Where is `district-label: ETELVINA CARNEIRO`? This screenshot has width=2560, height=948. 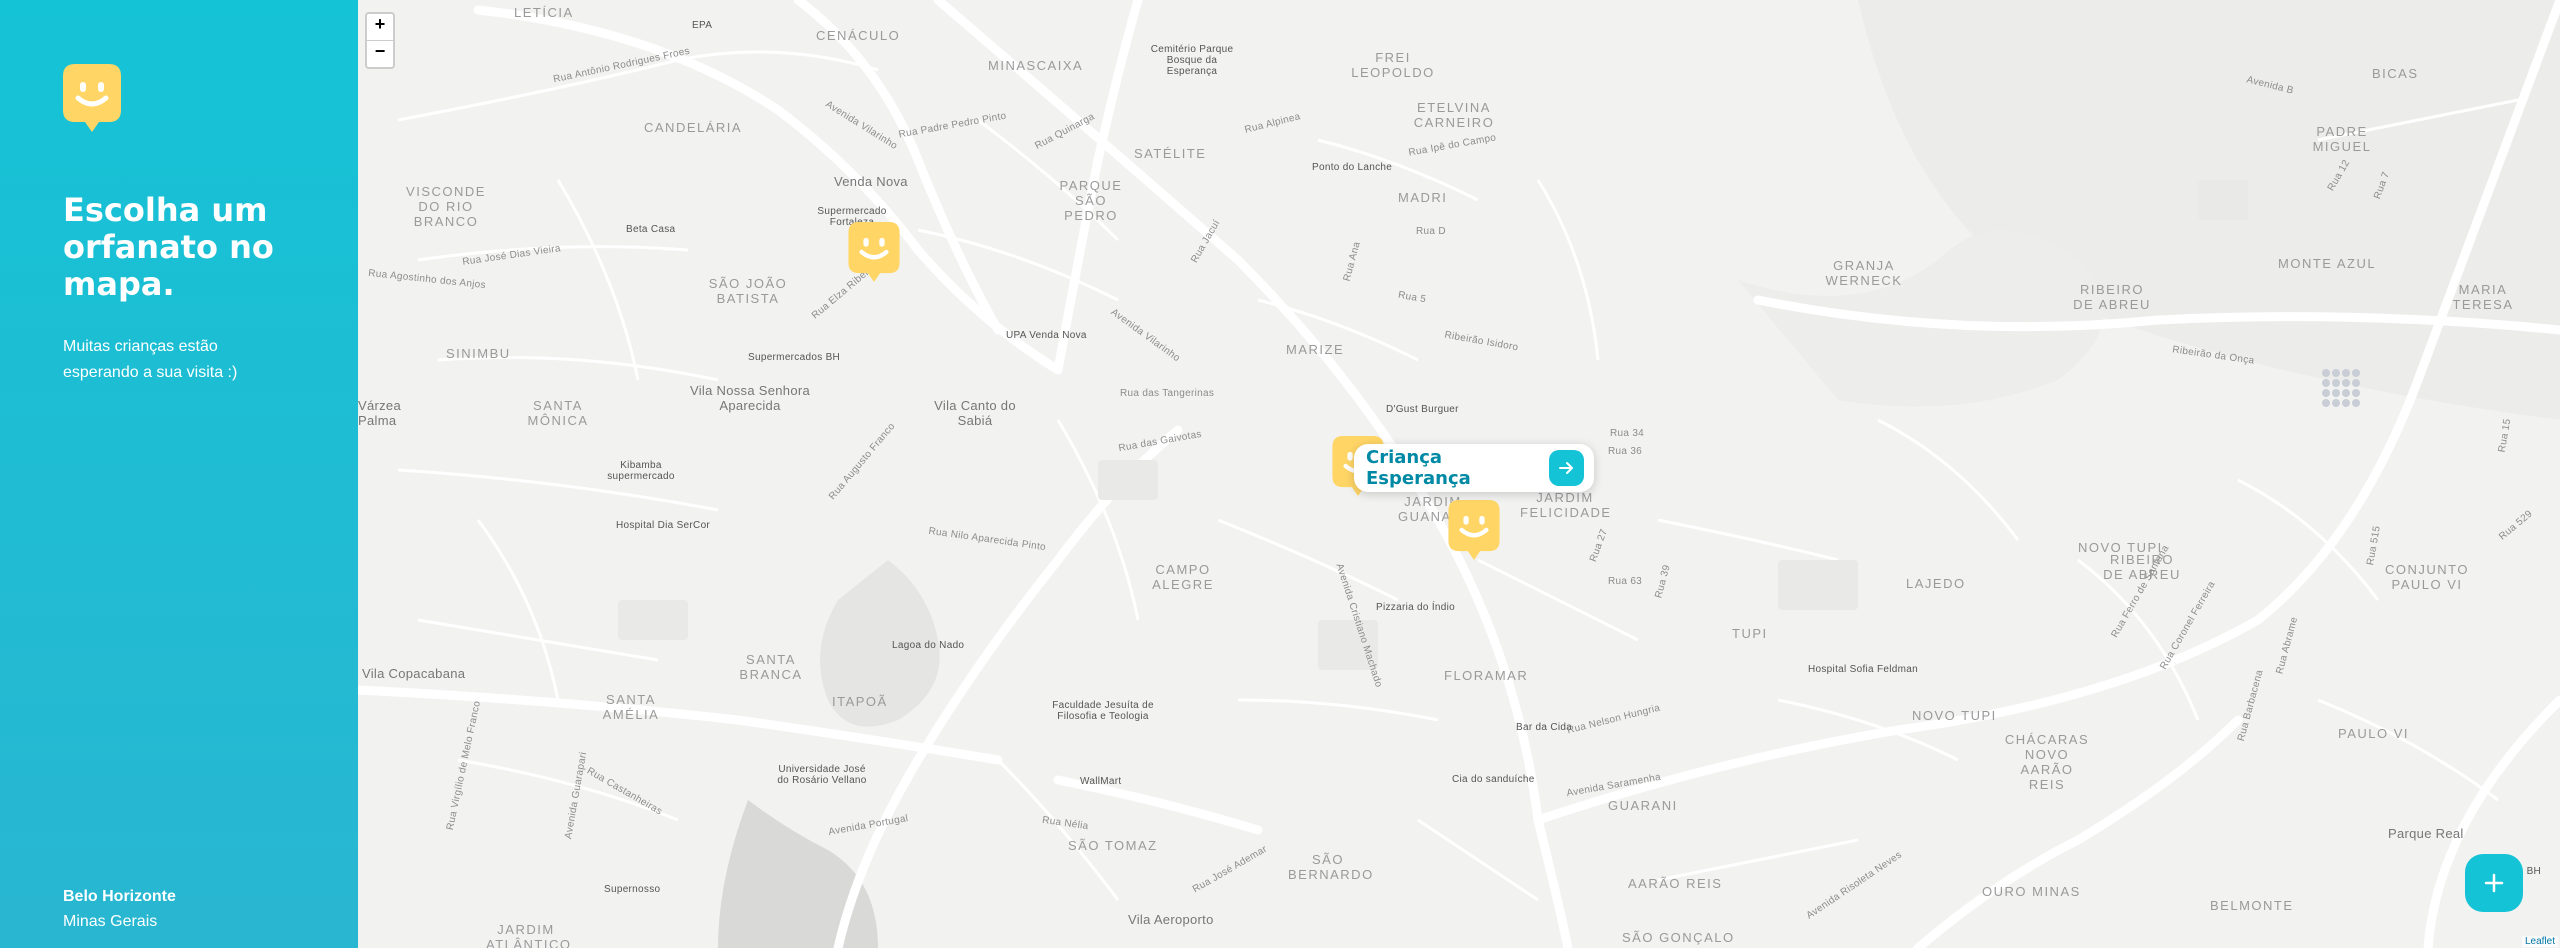 district-label: ETELVINA CARNEIRO is located at coordinates (1454, 115).